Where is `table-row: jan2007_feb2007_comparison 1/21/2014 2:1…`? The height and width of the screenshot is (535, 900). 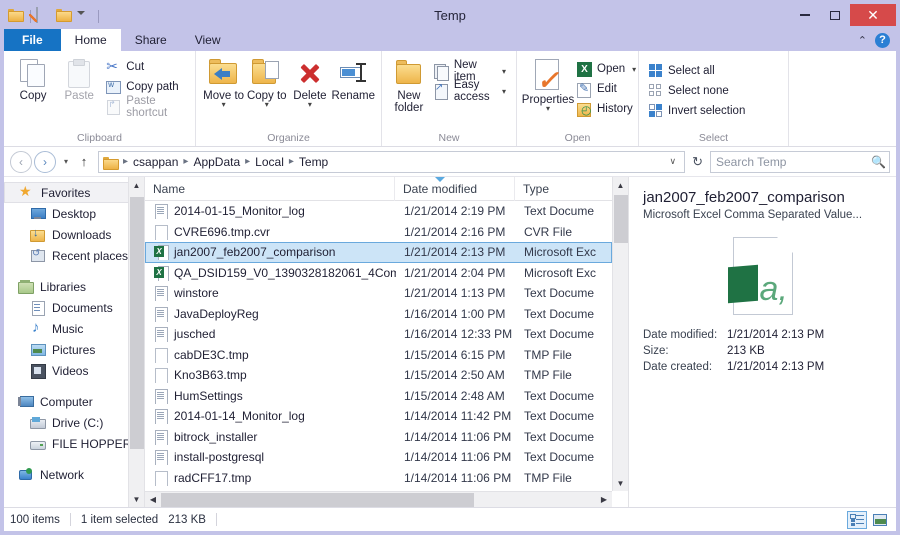 table-row: jan2007_feb2007_comparison 1/21/2014 2:1… is located at coordinates (378, 252).